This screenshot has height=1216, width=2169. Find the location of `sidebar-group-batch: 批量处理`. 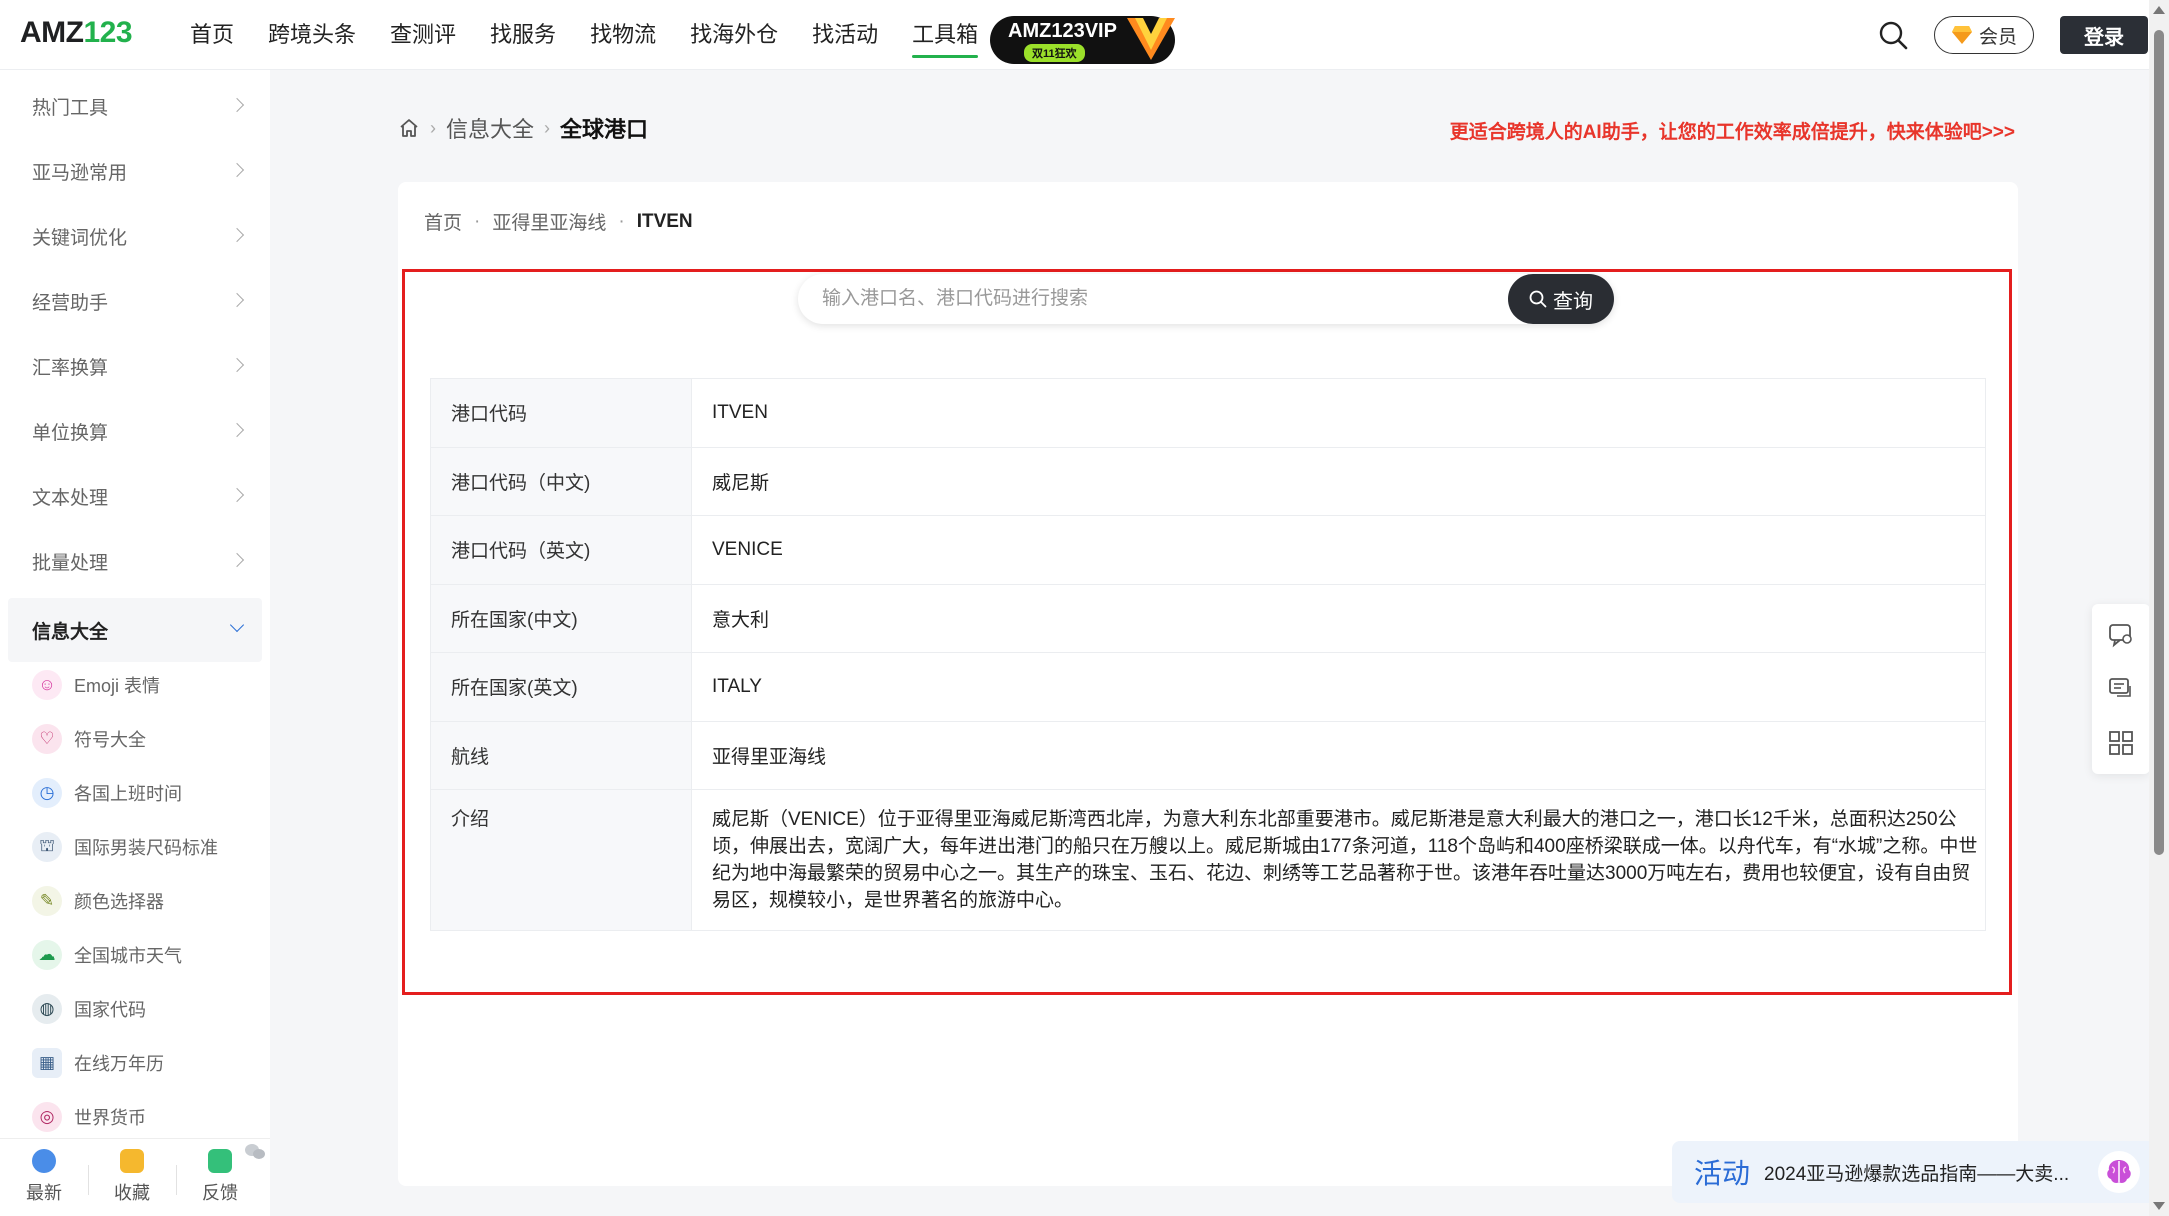

sidebar-group-batch: 批量处理 is located at coordinates (135, 561).